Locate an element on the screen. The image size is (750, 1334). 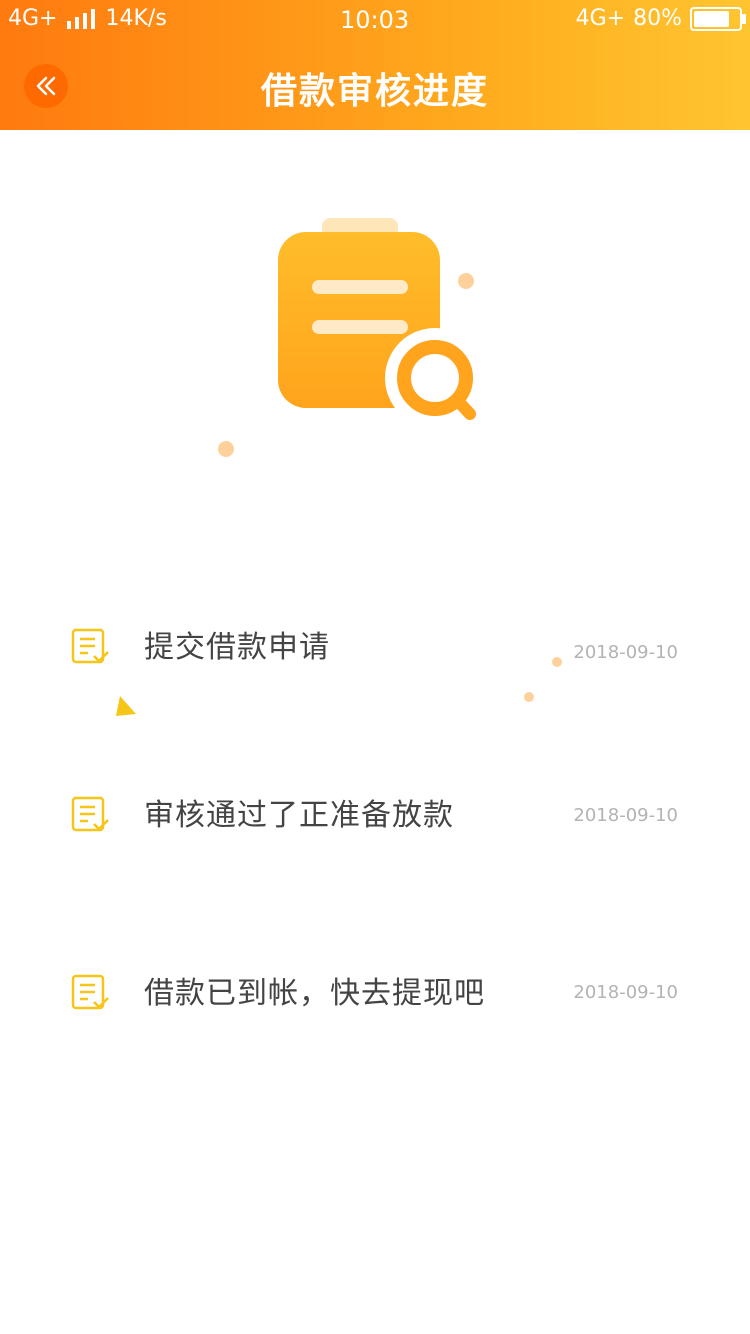
header-bar: 4G+ 14K/s 10:03 4G+ 80% 借款审核进度 is located at coordinates (375, 65).